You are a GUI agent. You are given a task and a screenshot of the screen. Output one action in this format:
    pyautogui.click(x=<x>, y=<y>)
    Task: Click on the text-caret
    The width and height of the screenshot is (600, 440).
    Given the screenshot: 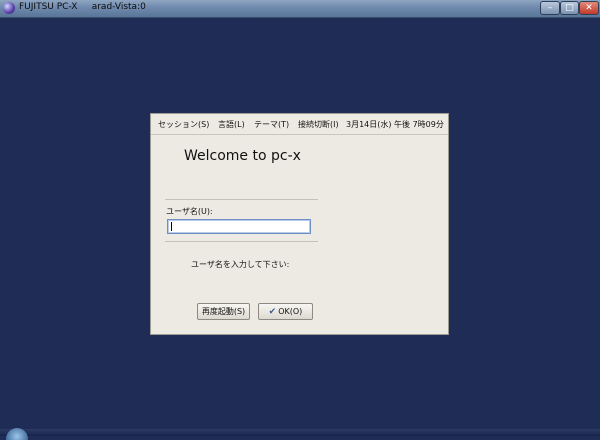 What is the action you would take?
    pyautogui.click(x=171, y=226)
    